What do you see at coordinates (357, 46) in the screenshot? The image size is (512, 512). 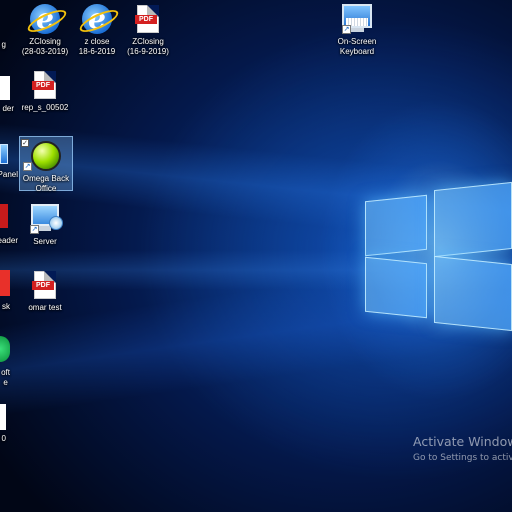 I see `desktop-icon-label: On-Screen Keyboard` at bounding box center [357, 46].